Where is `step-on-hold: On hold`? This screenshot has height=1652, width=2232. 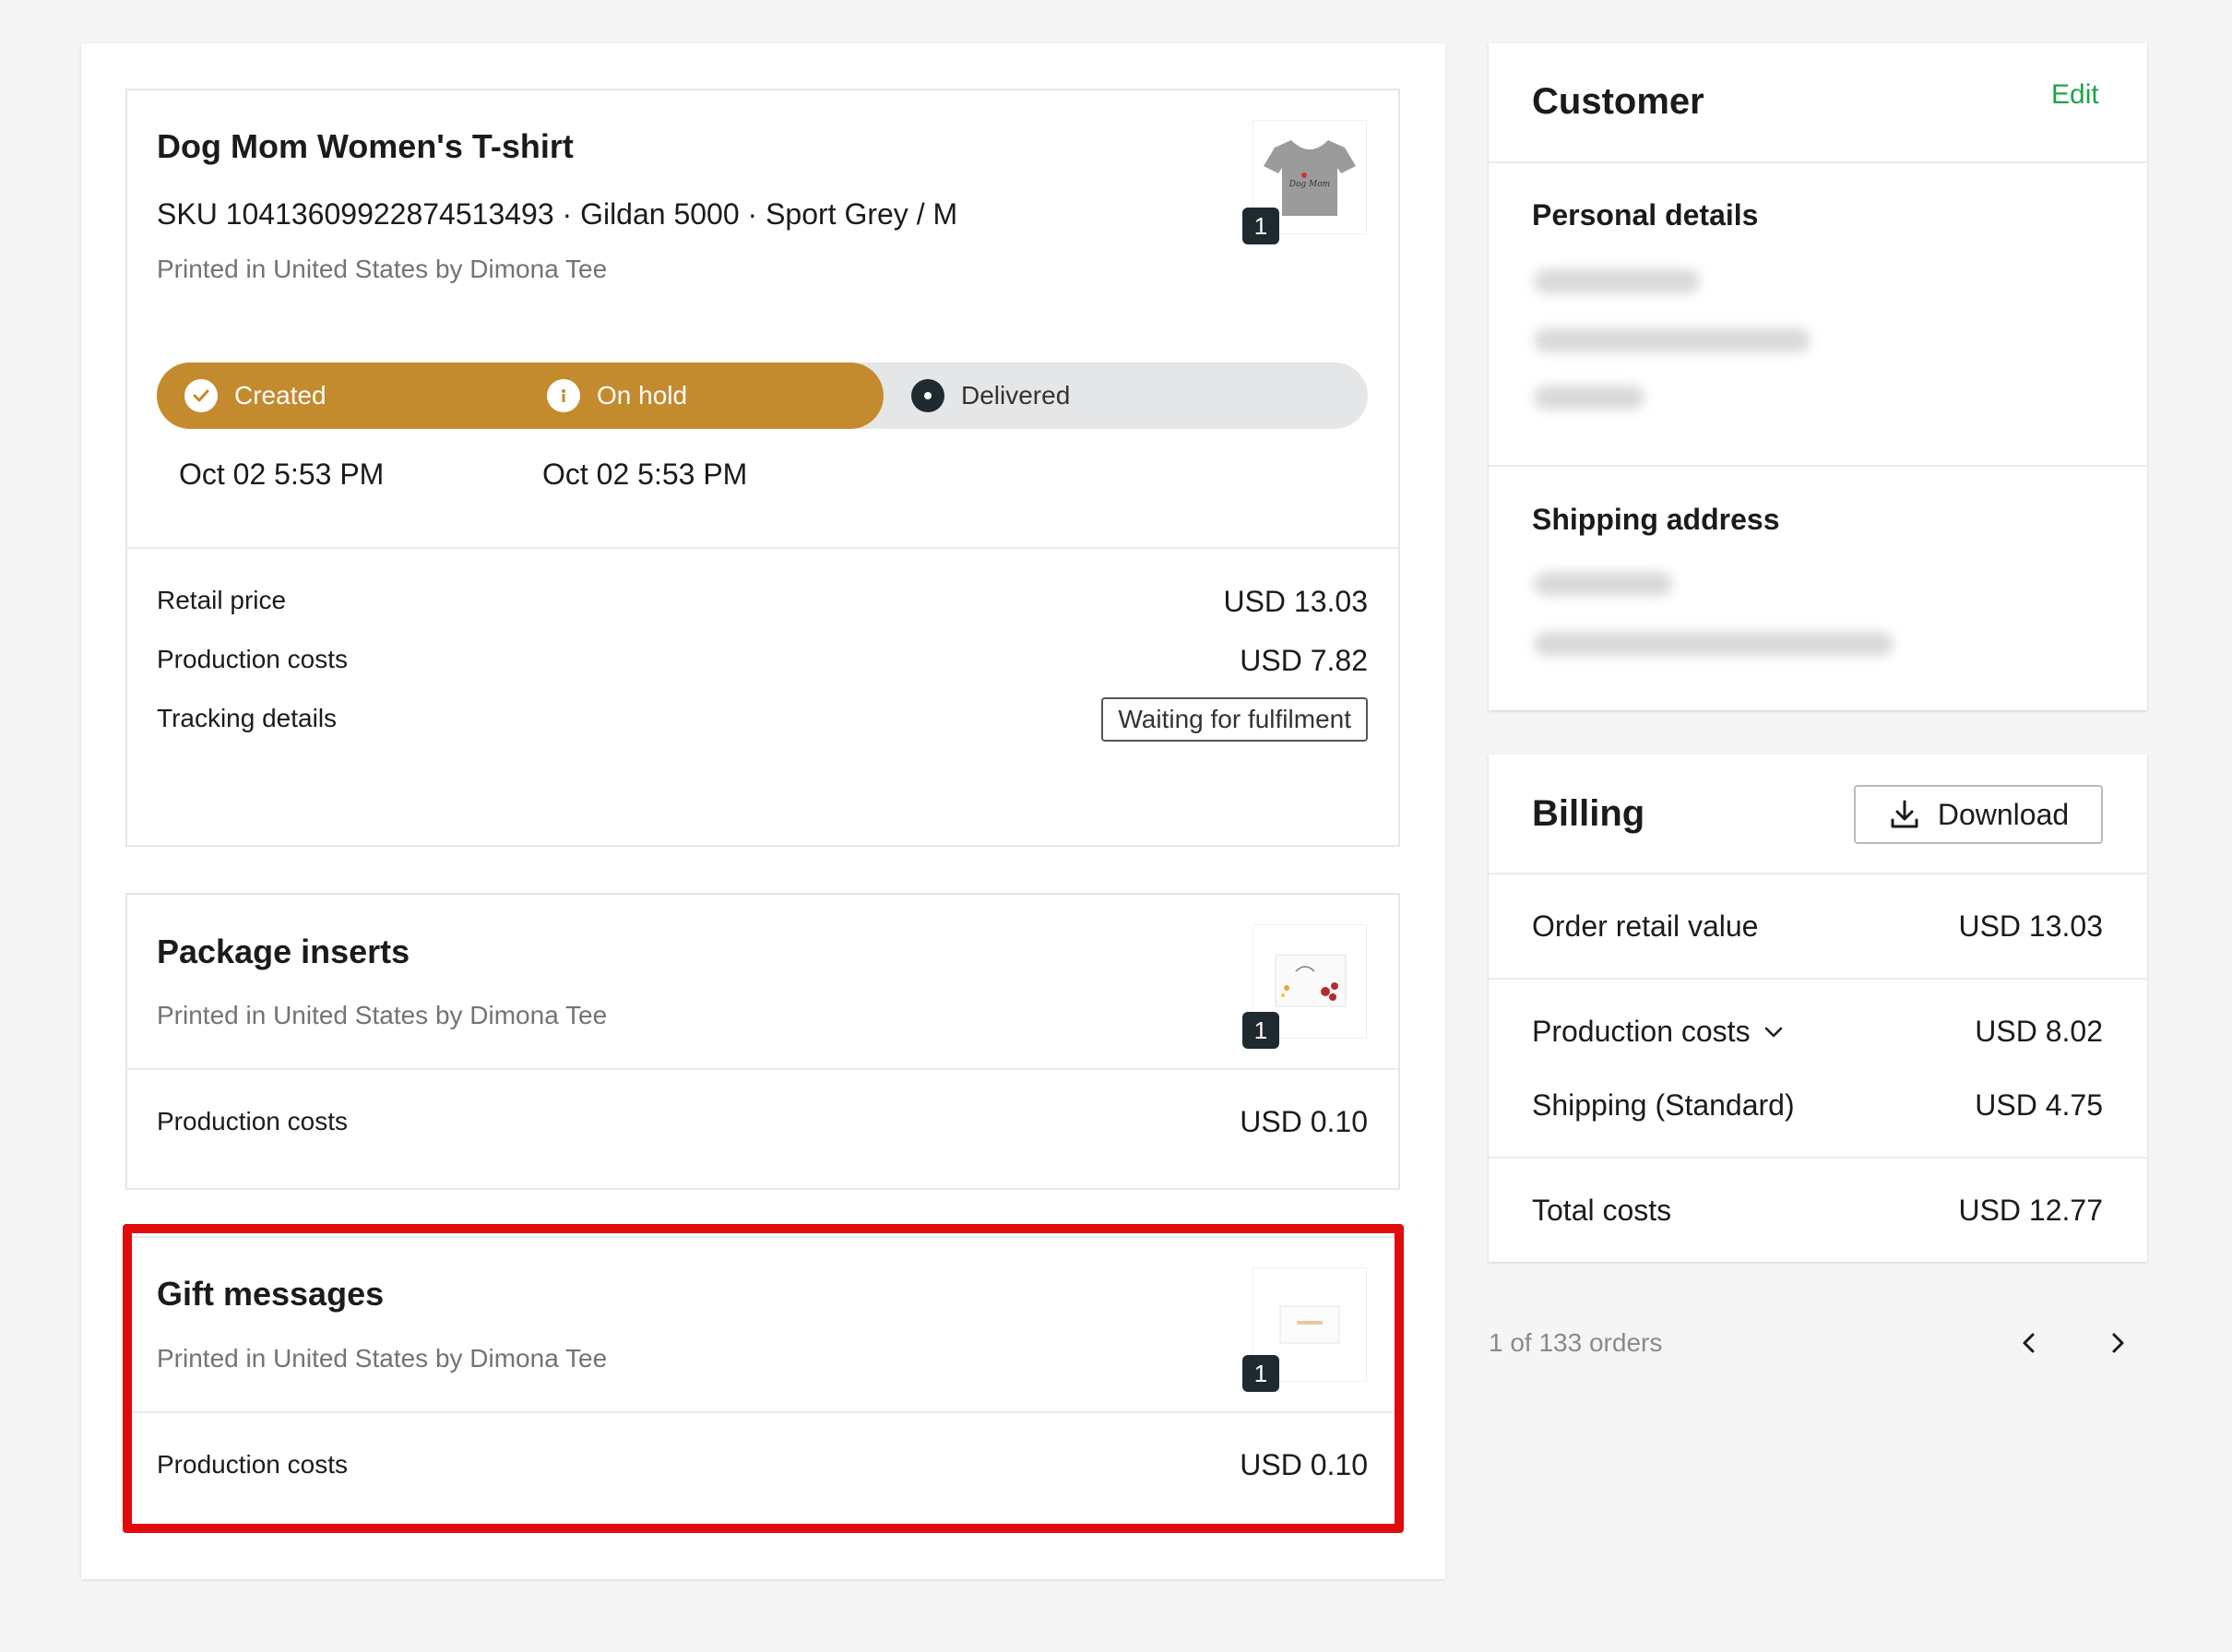 step-on-hold: On hold is located at coordinates (617, 395).